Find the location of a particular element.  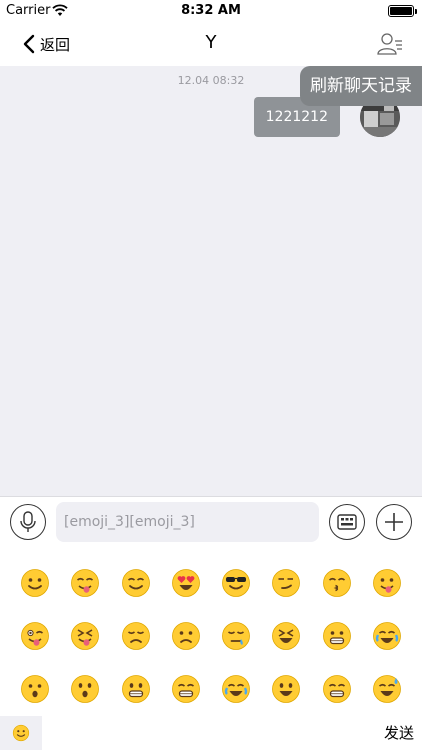

page-title: Y is located at coordinates (211, 42).